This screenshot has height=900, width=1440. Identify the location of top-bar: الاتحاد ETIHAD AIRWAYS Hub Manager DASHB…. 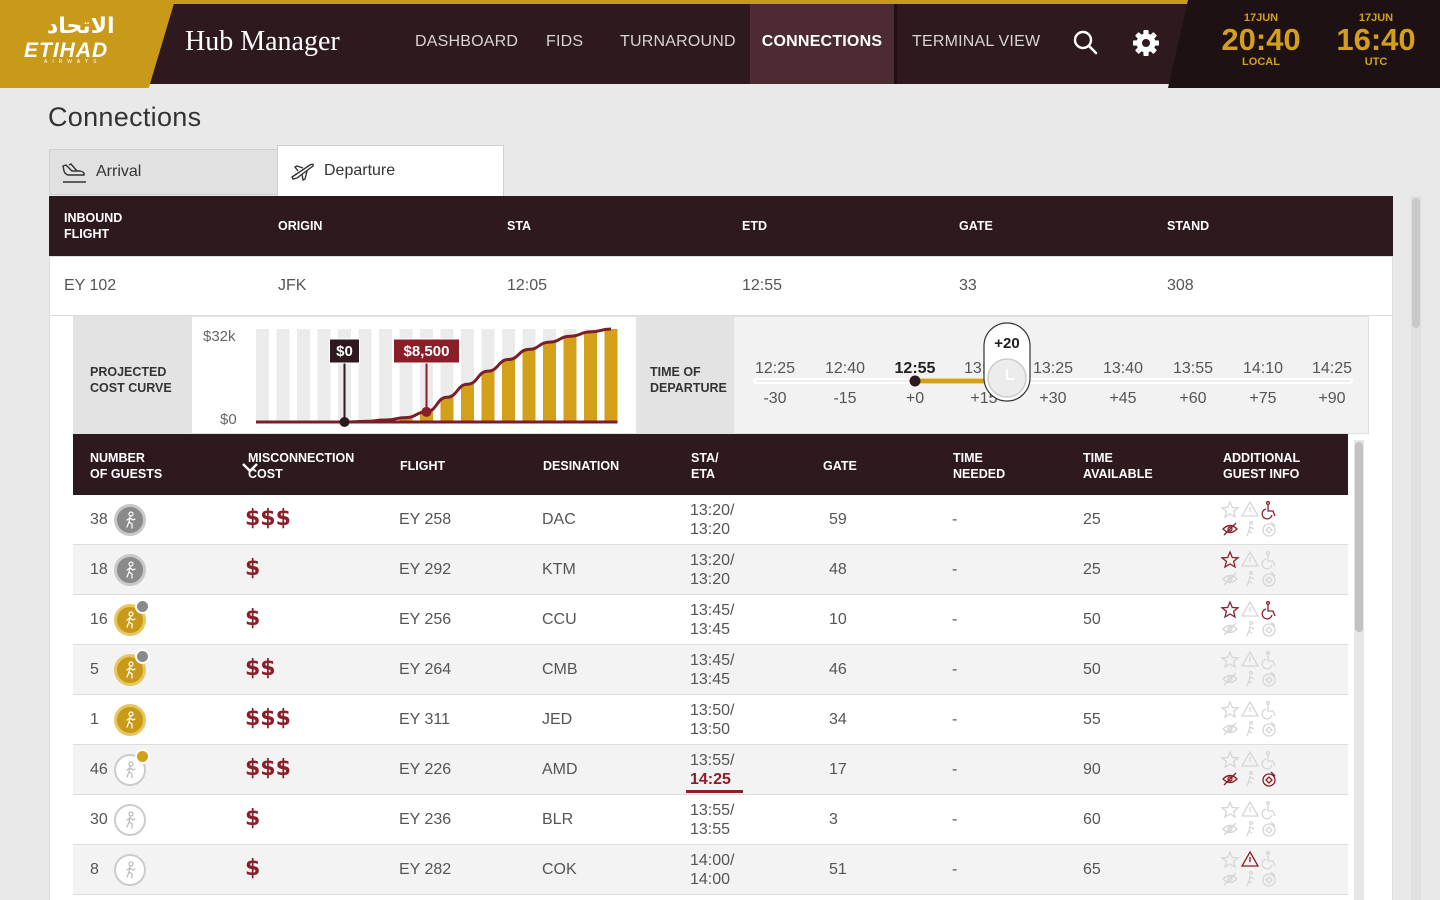
(720, 44).